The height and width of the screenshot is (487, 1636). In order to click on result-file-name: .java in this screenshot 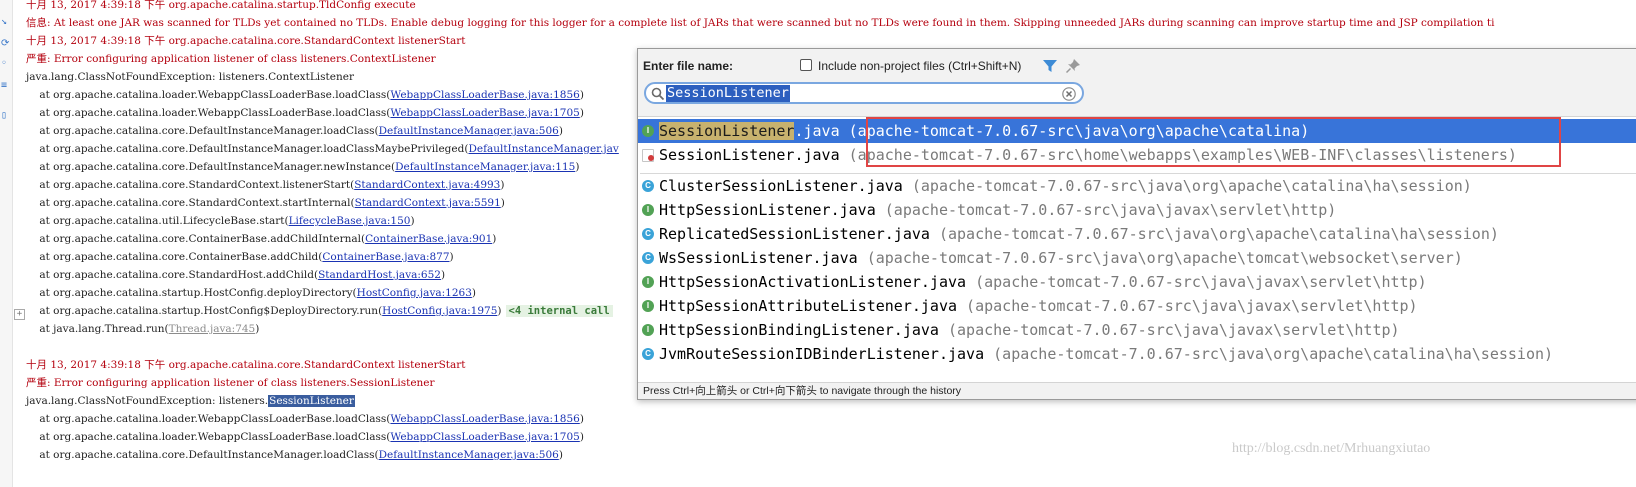, I will do `click(817, 131)`.